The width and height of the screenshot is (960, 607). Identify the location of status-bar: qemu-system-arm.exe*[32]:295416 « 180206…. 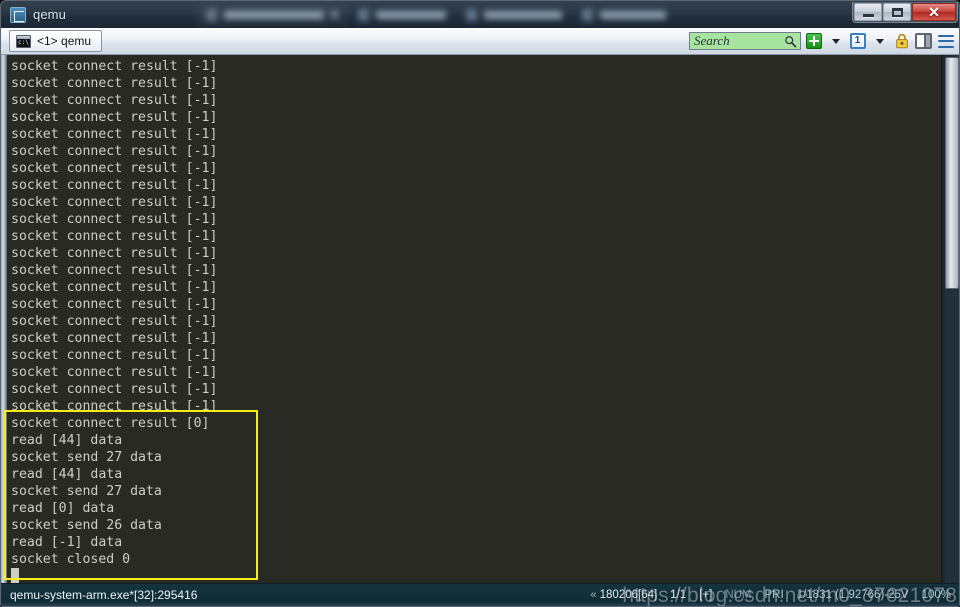
(480, 594).